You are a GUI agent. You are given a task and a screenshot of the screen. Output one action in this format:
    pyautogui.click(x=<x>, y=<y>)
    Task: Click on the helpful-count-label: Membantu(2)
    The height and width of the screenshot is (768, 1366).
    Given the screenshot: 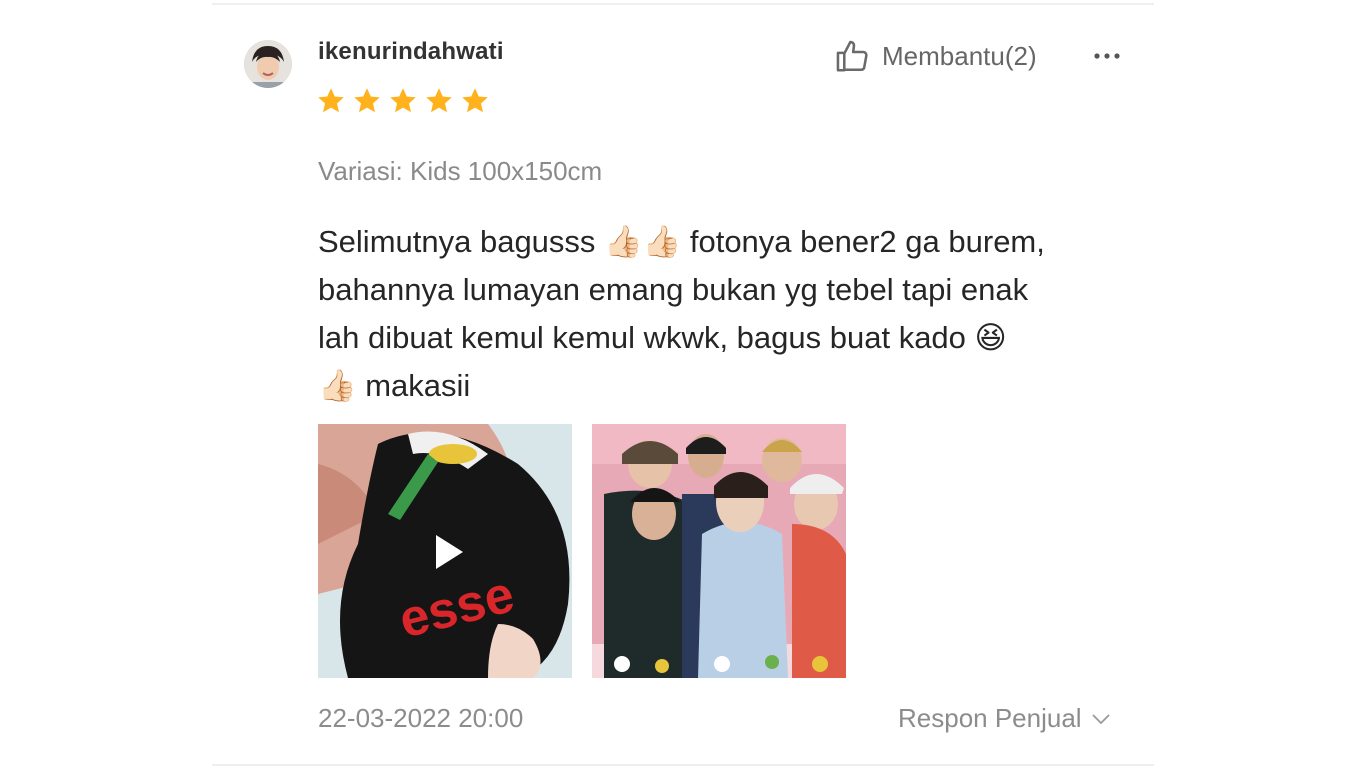 What is the action you would take?
    pyautogui.click(x=959, y=55)
    